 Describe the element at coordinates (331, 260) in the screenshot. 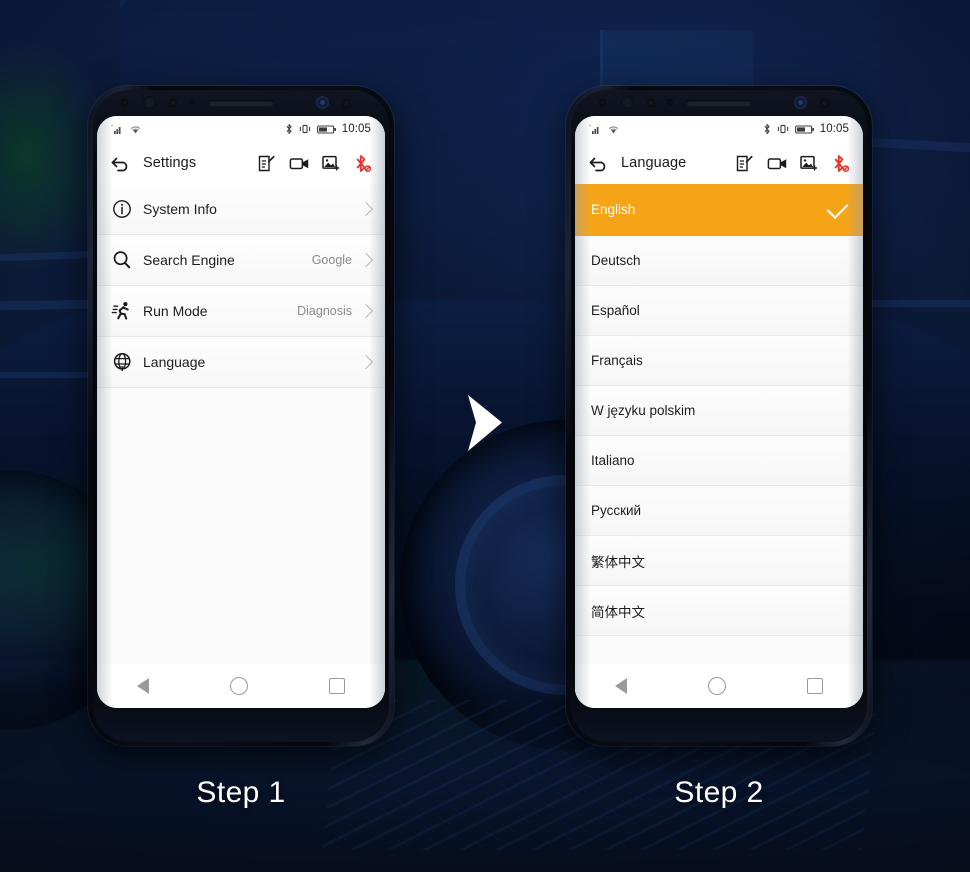

I see `settings-row-value: Google` at that location.